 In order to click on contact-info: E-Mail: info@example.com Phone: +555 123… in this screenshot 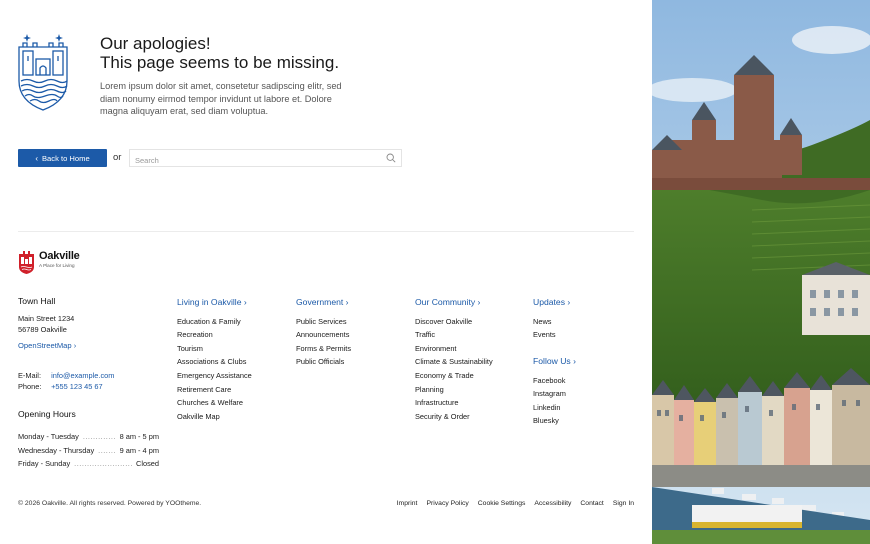, I will do `click(66, 381)`.